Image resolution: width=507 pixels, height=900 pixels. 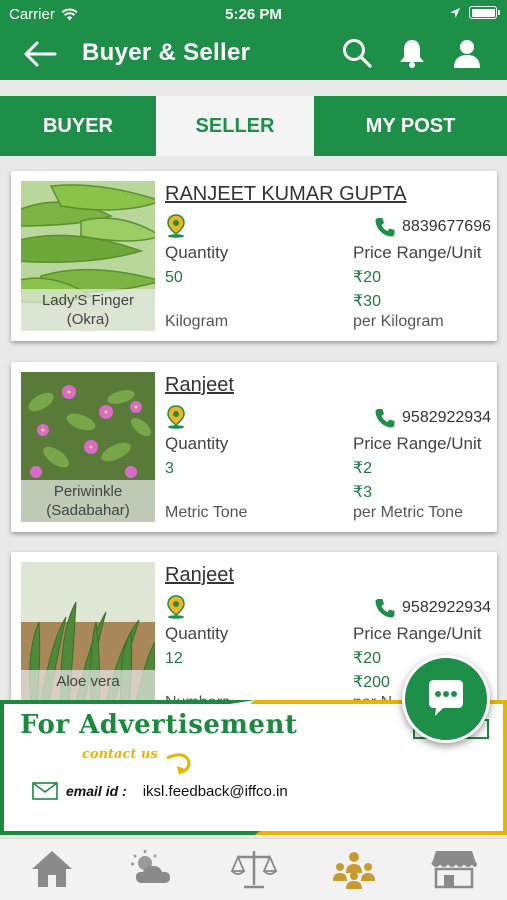 What do you see at coordinates (88, 447) in the screenshot?
I see `crop-image: Periwinkle (Sadabahar)` at bounding box center [88, 447].